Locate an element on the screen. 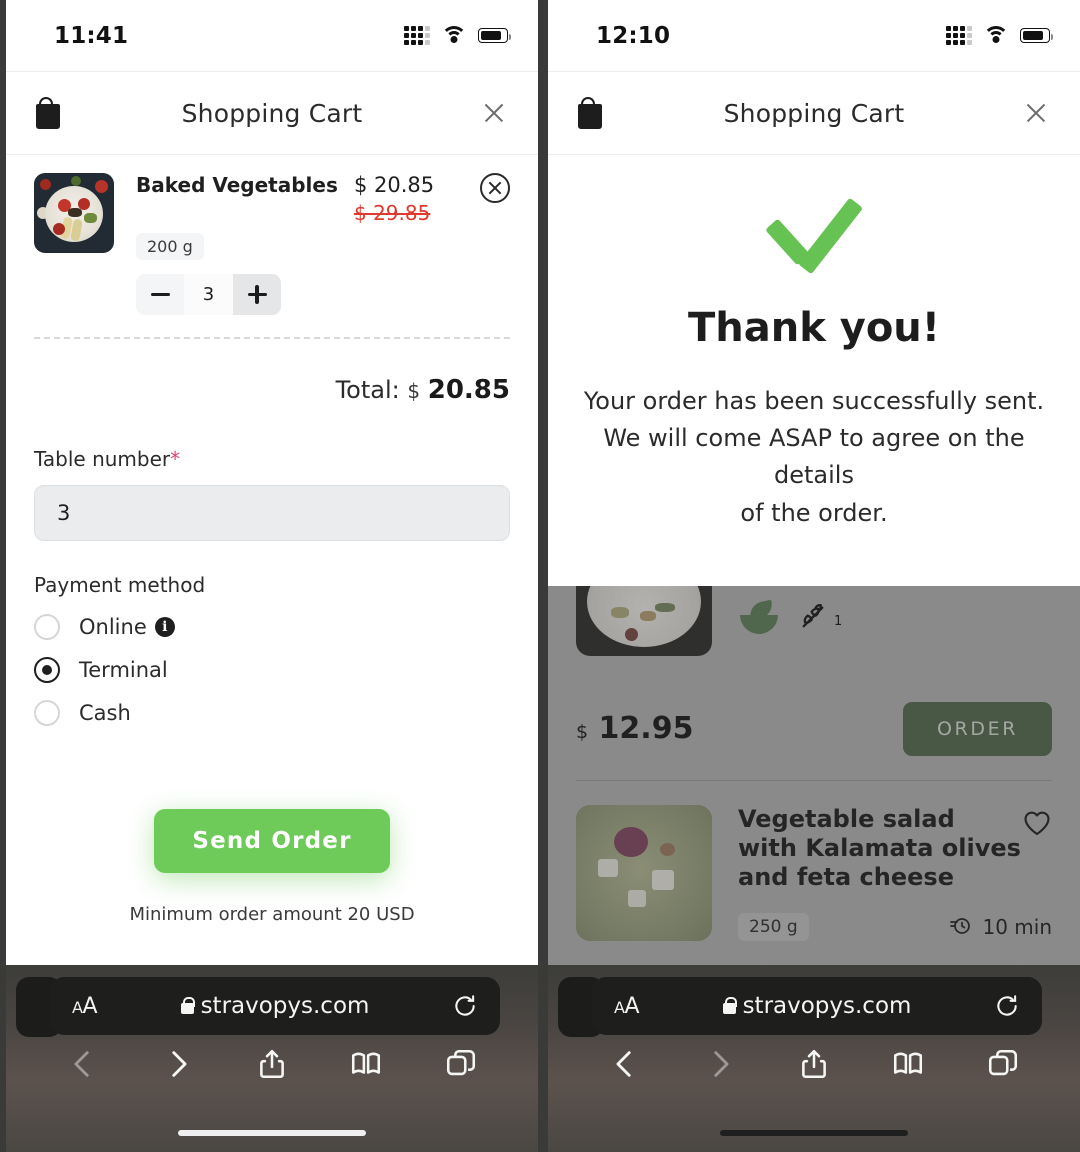 This screenshot has height=1152, width=1080. heart-icon is located at coordinates (1037, 822).